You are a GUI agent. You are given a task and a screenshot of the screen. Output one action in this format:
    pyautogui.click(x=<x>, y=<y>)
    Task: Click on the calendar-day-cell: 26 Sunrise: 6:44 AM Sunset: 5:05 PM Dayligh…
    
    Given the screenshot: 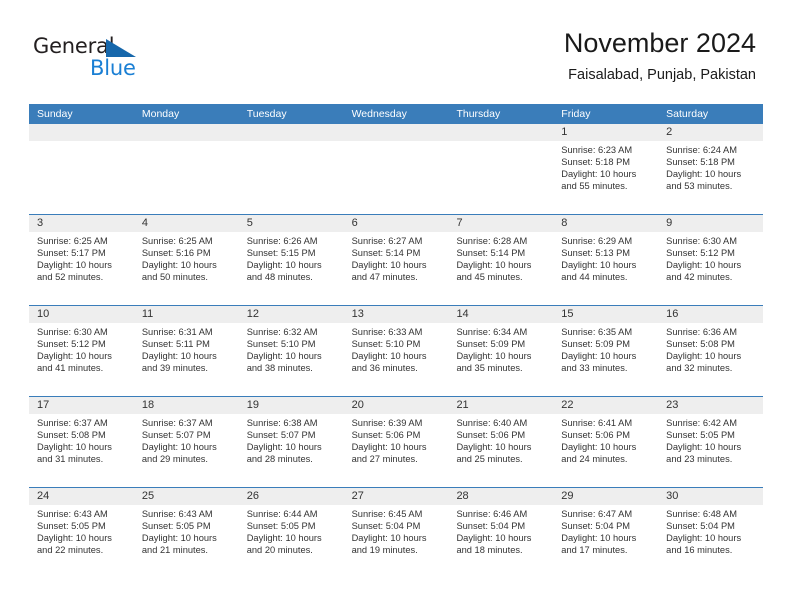 What is the action you would take?
    pyautogui.click(x=291, y=533)
    